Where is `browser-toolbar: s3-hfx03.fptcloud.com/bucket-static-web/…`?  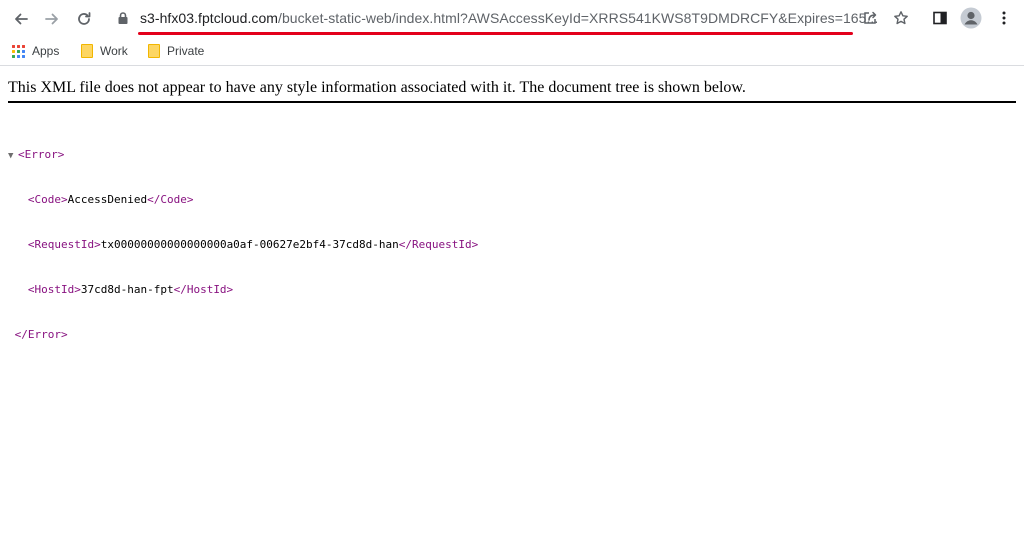
browser-toolbar: s3-hfx03.fptcloud.com/bucket-static-web/… is located at coordinates (512, 18).